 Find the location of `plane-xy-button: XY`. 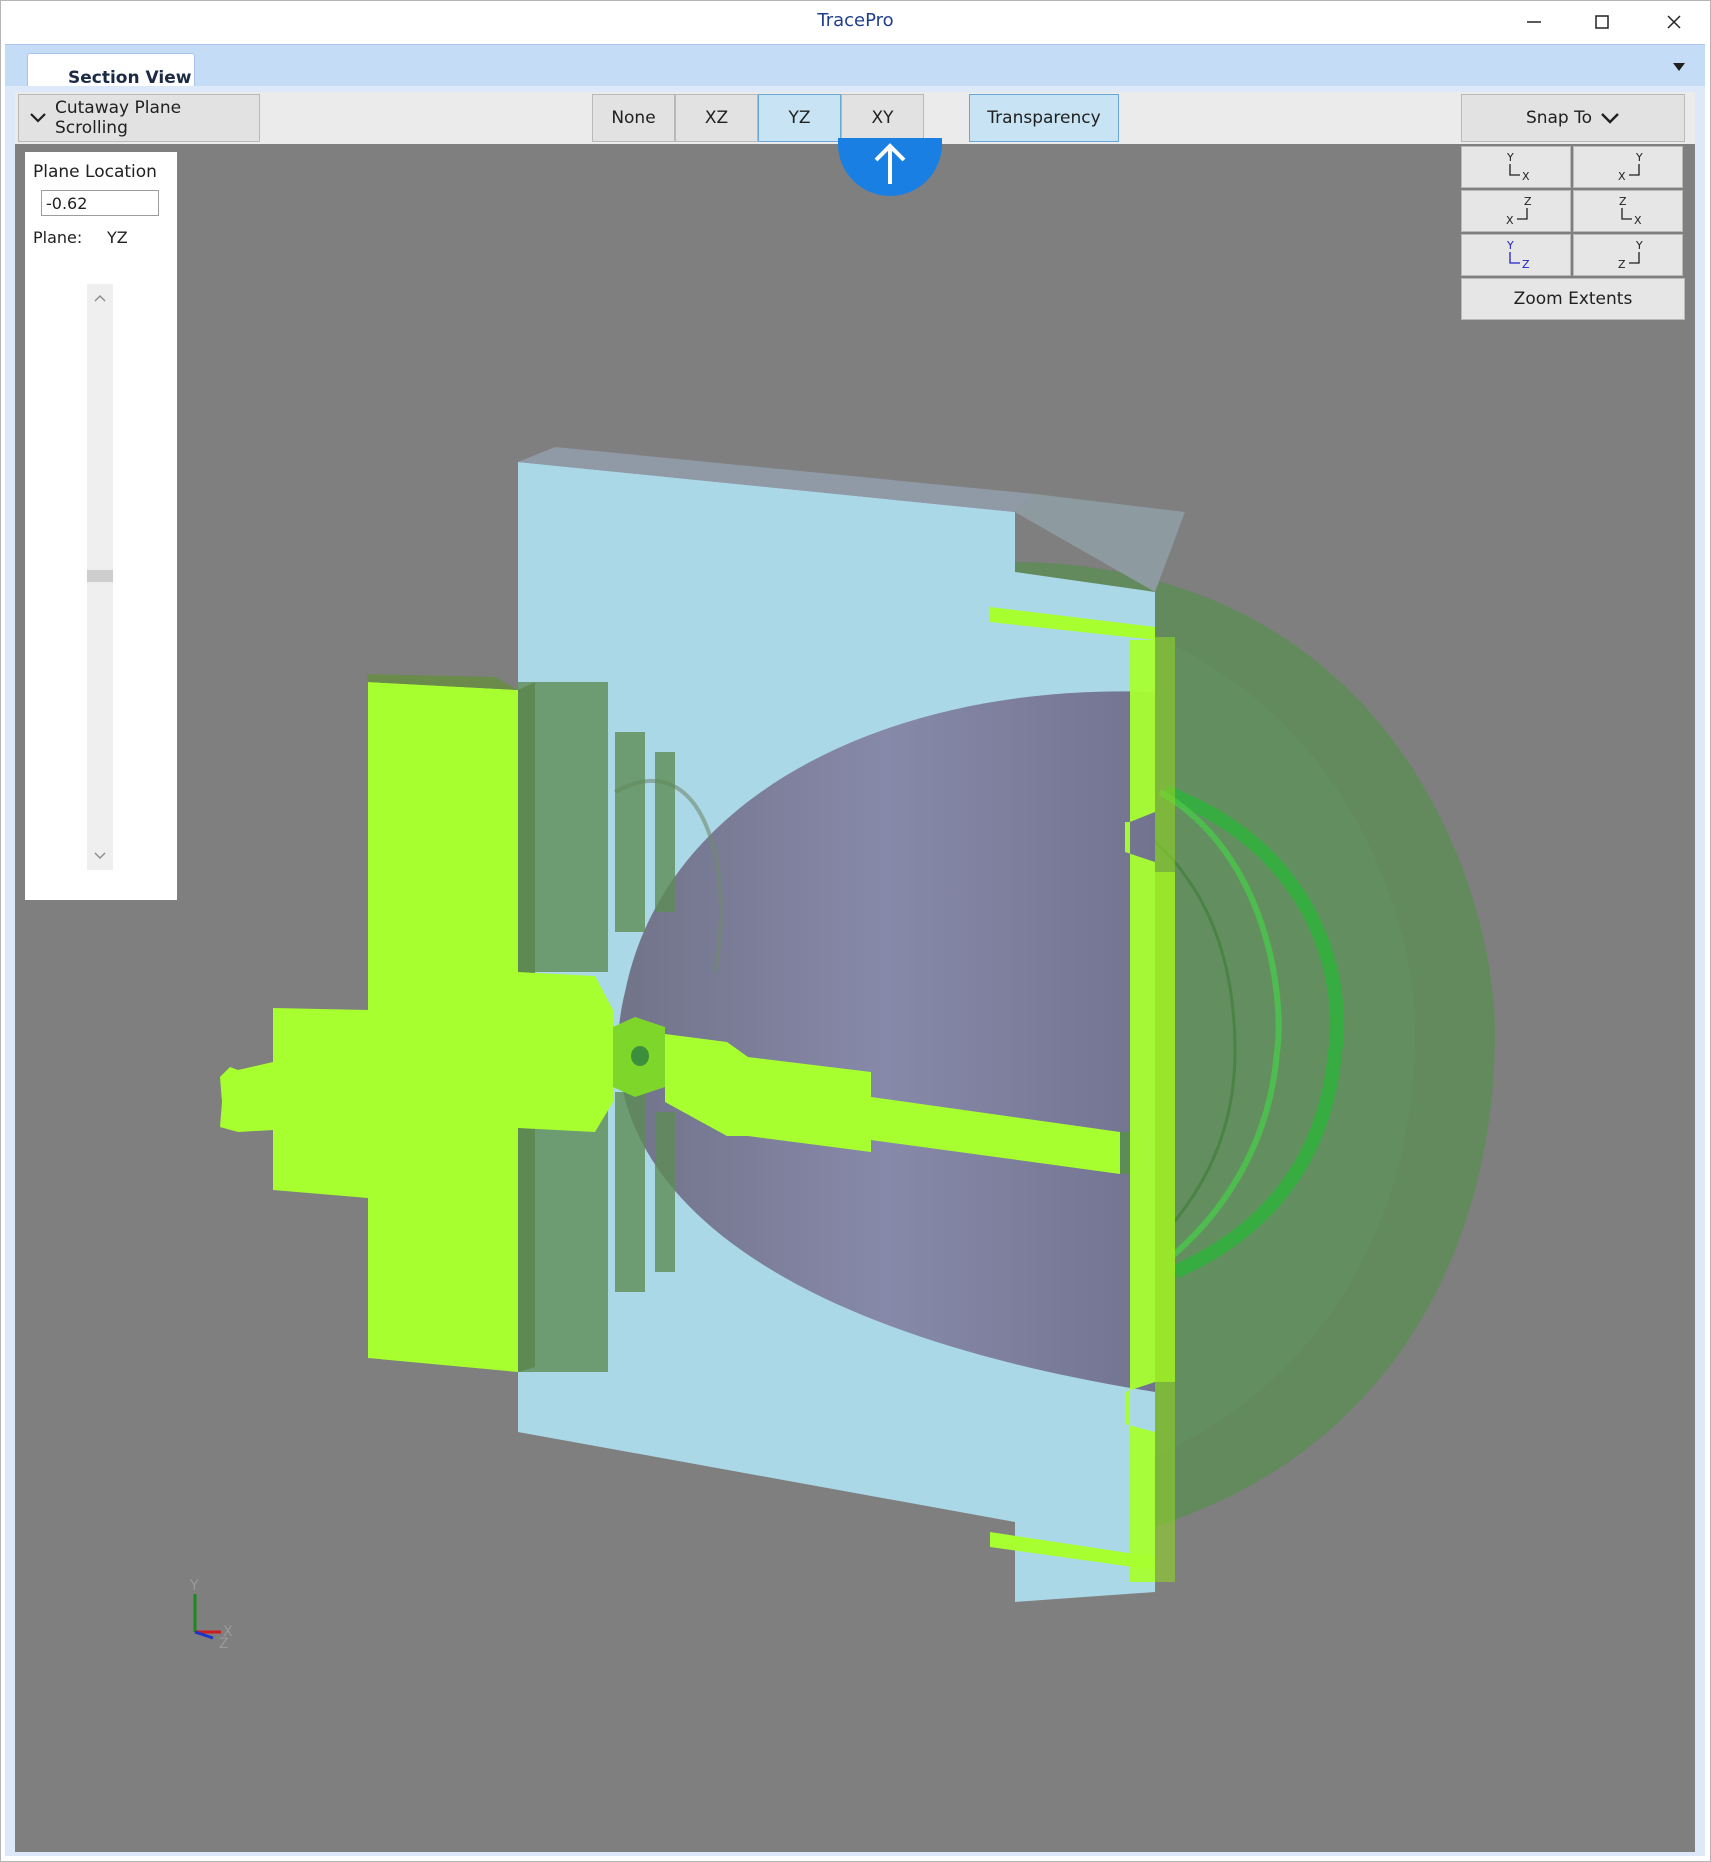

plane-xy-button: XY is located at coordinates (882, 118).